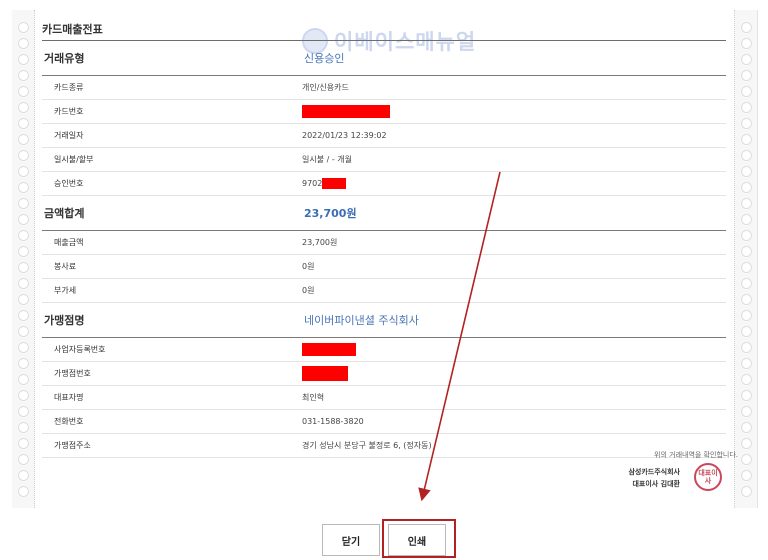 The height and width of the screenshot is (560, 768). I want to click on annotation-highlight-box, so click(419, 538).